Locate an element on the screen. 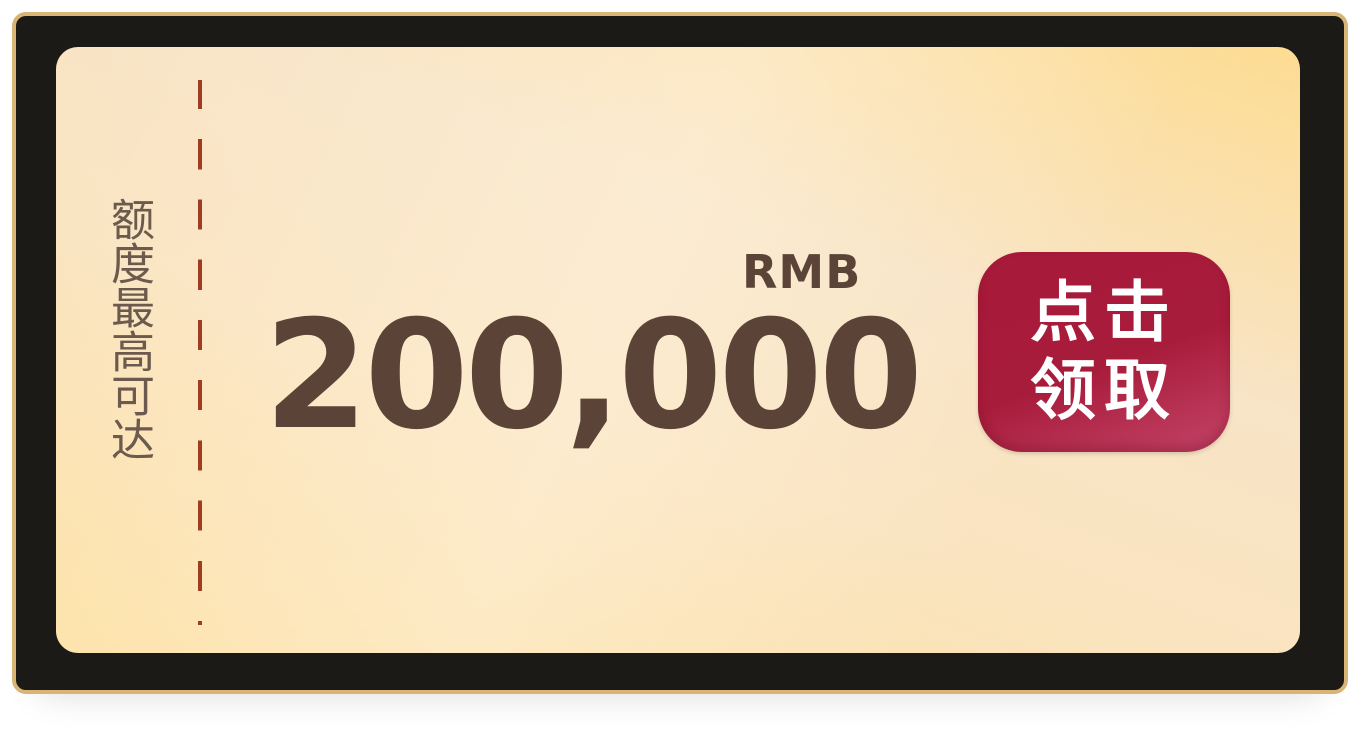  claim-button: 点击 领取 is located at coordinates (1104, 352).